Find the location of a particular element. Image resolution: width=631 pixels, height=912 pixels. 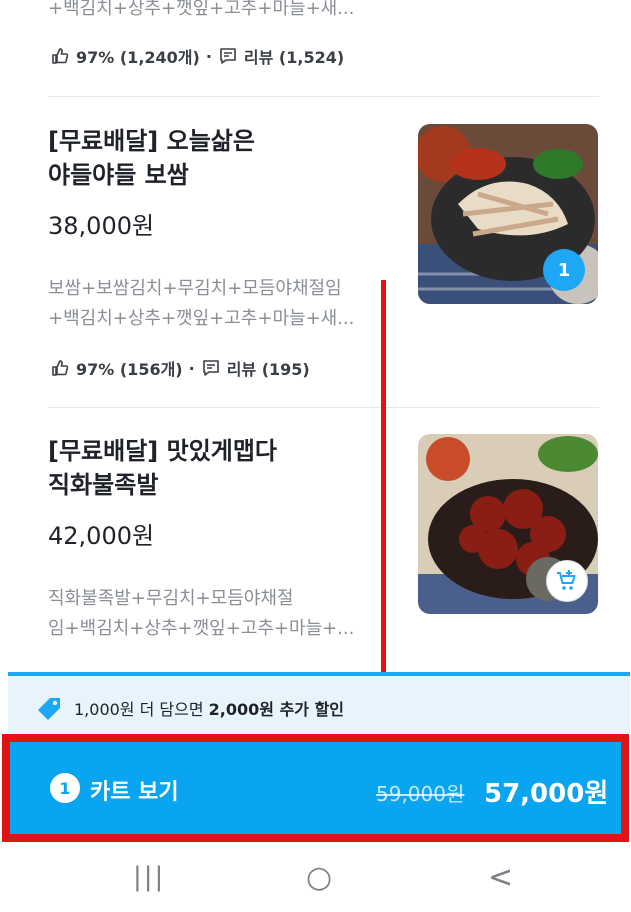

item-title-line: 야들야들 보쌈 is located at coordinates (118, 175).